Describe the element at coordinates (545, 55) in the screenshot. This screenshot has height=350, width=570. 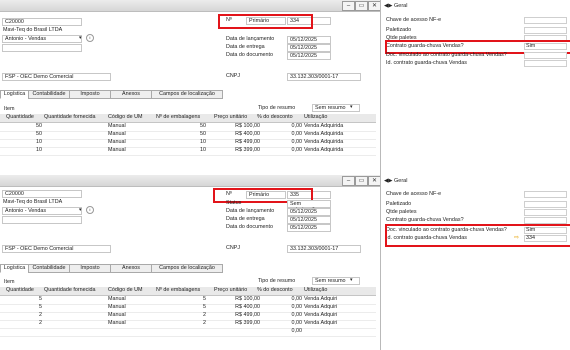
I see `rp-field-doc-vinculado` at that location.